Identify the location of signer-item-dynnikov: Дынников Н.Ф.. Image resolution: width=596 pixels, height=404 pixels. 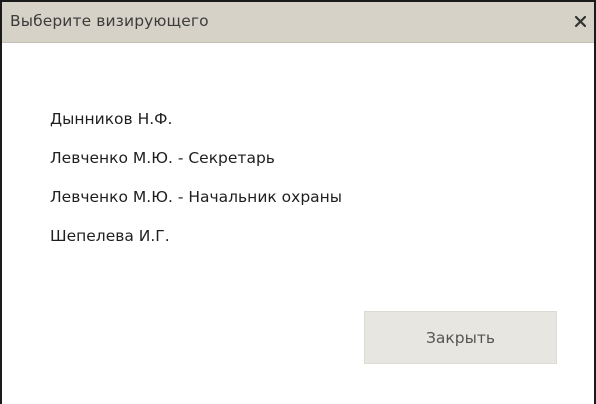
(196, 119).